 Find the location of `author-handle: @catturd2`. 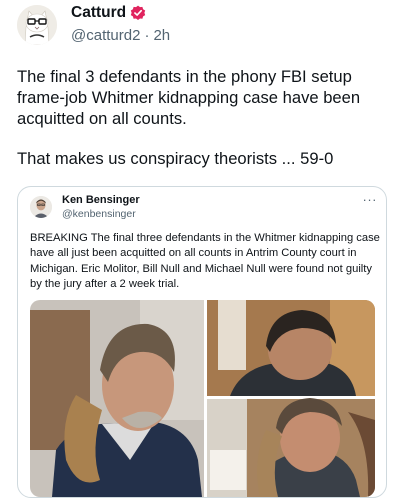

author-handle: @catturd2 is located at coordinates (105, 35).